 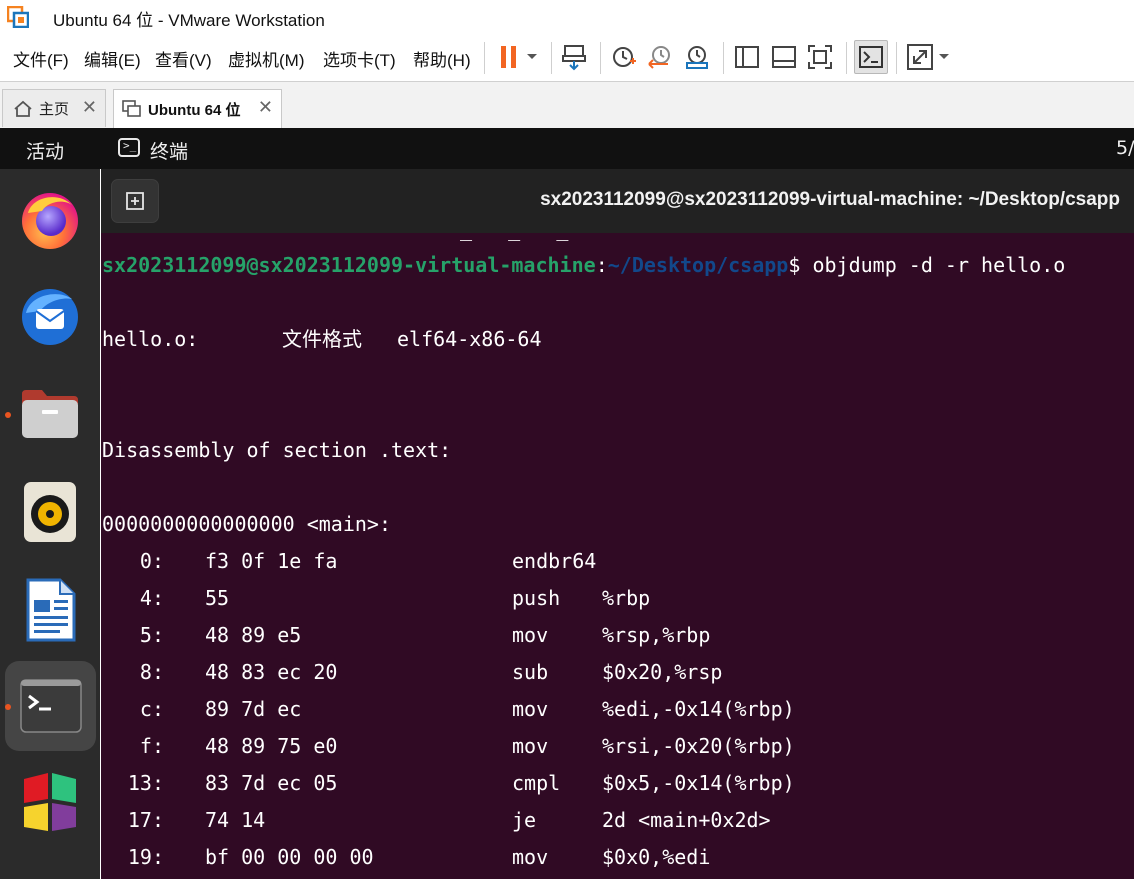 What do you see at coordinates (784, 57) in the screenshot?
I see `thumbnail-bar-icon` at bounding box center [784, 57].